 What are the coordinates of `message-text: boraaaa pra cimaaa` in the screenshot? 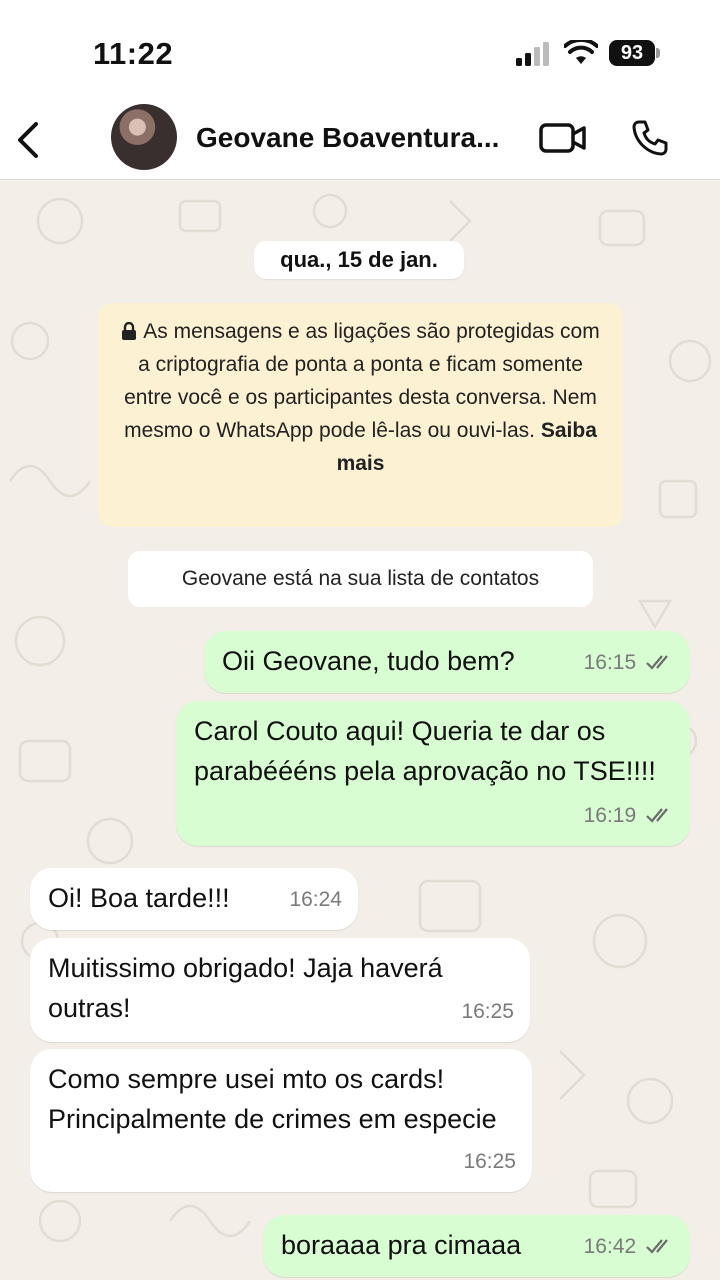 It's located at (401, 1245).